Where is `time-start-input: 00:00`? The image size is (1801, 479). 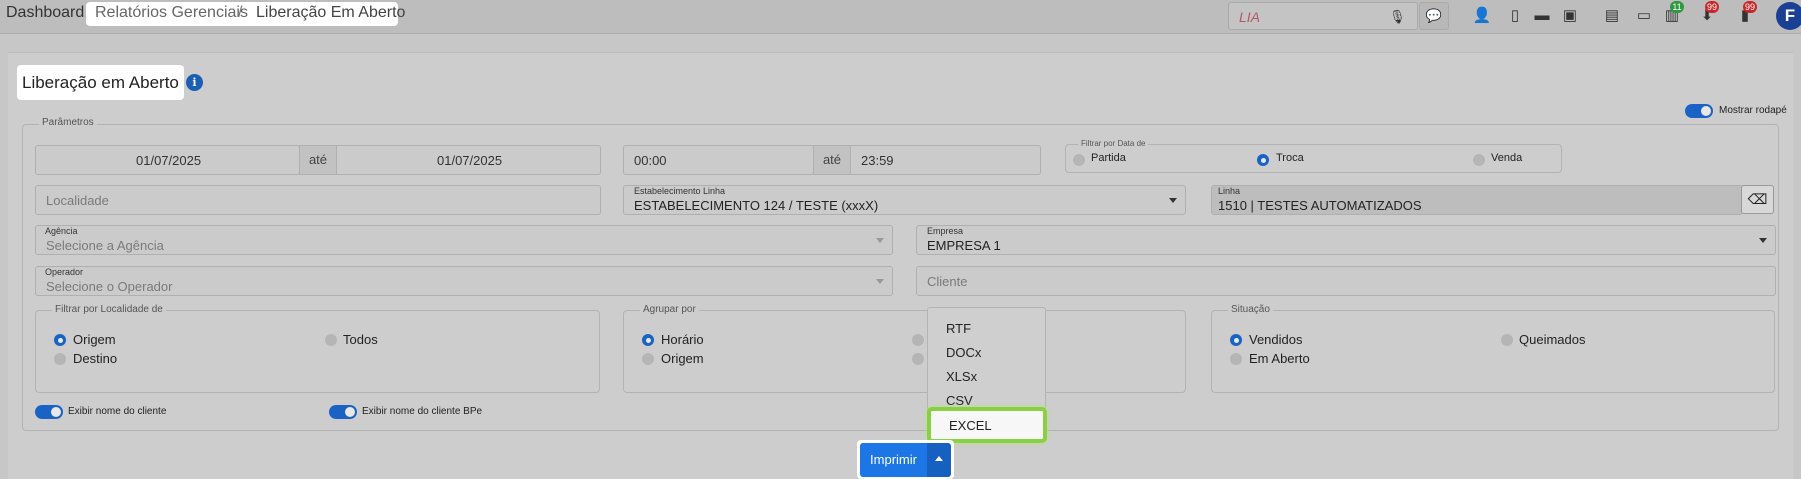
time-start-input: 00:00 is located at coordinates (718, 160).